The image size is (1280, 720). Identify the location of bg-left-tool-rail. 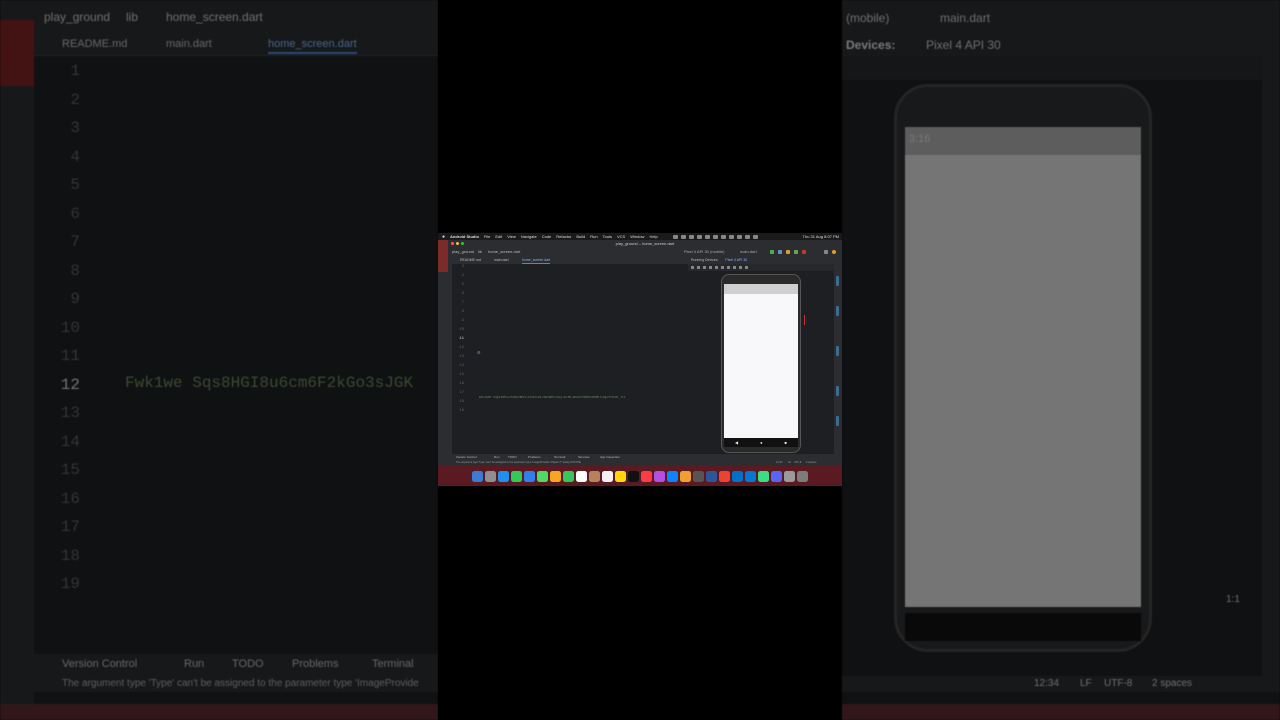
(17, 377).